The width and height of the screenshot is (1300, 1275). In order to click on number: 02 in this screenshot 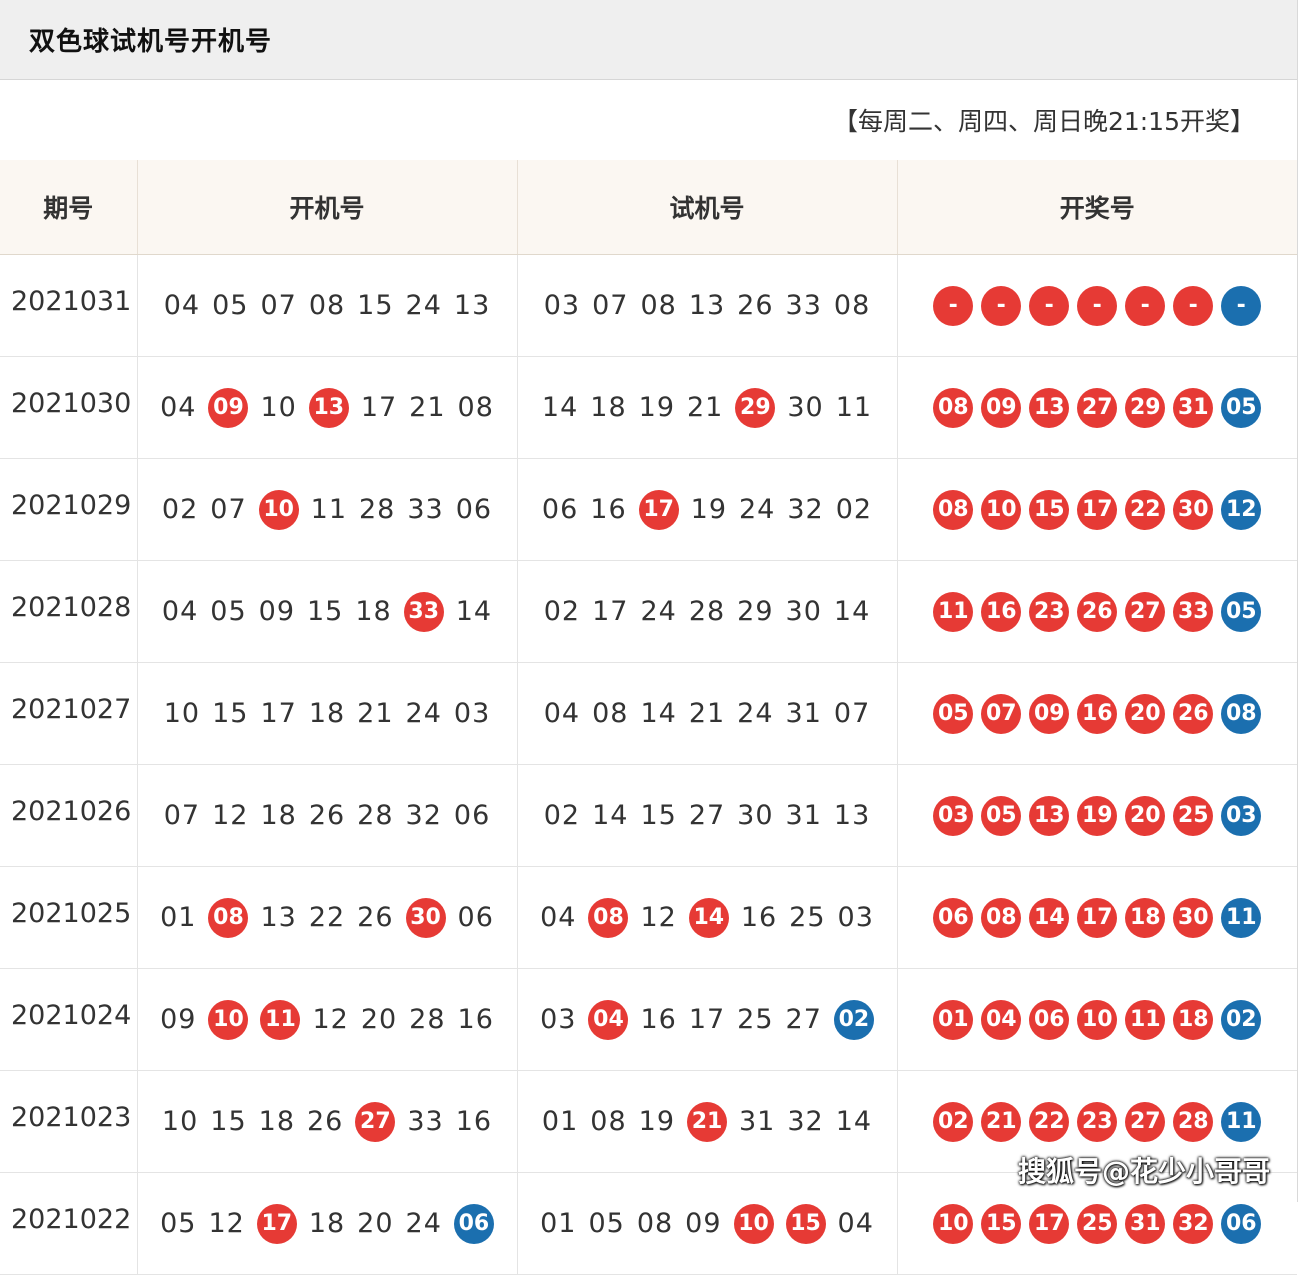, I will do `click(562, 815)`.